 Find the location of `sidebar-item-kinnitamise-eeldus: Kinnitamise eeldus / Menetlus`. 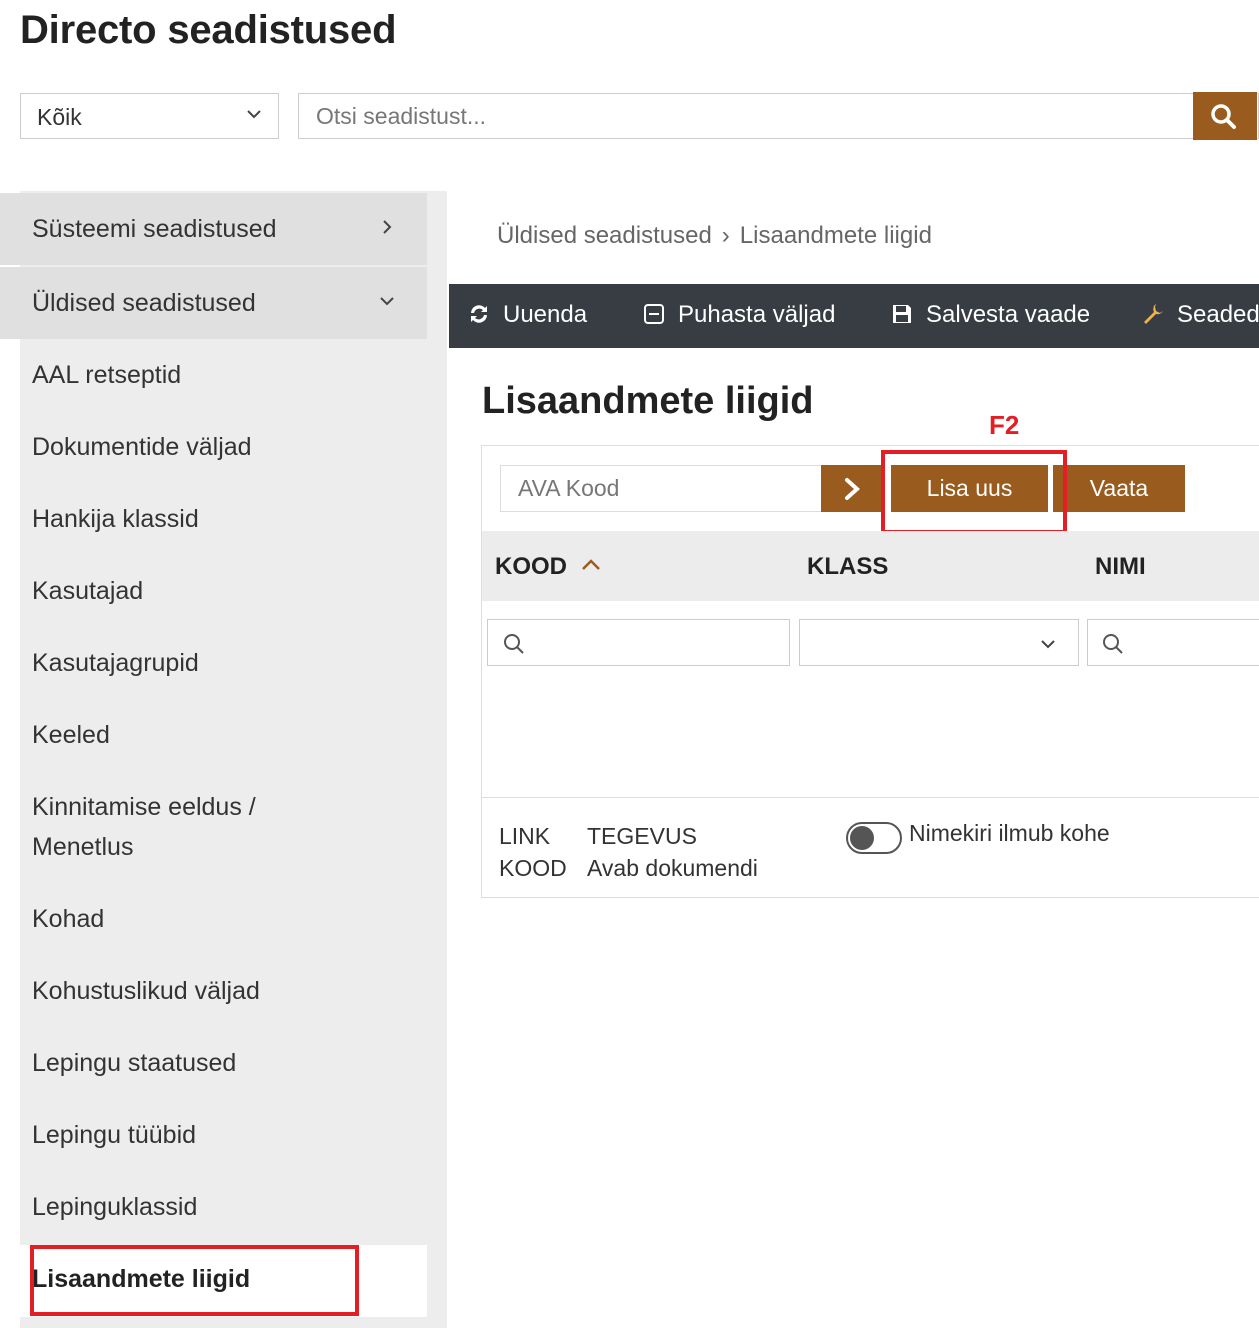

sidebar-item-kinnitamise-eeldus: Kinnitamise eeldus / Menetlus is located at coordinates (213, 829).